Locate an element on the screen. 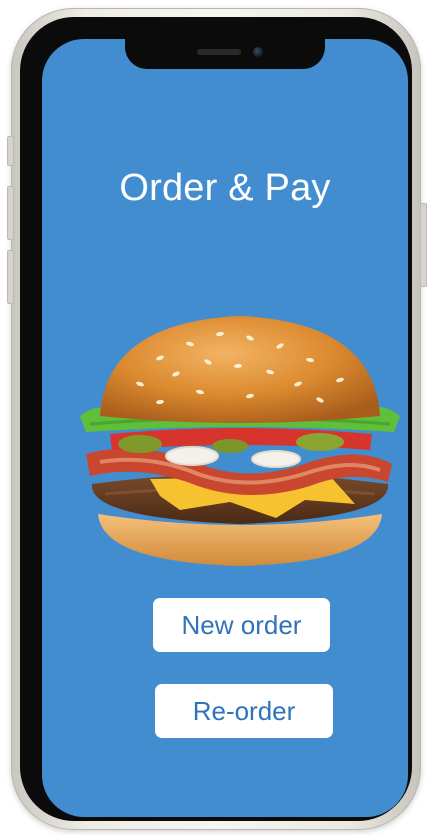 This screenshot has height=835, width=434. mute-switch is located at coordinates (10, 151).